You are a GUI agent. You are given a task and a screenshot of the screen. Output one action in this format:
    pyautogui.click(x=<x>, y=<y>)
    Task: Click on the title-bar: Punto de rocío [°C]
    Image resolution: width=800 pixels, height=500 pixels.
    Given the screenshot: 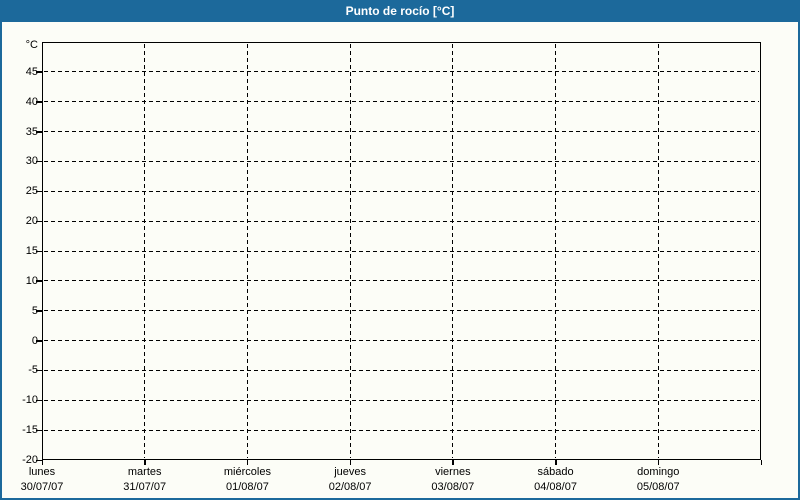 What is the action you would take?
    pyautogui.click(x=400, y=11)
    